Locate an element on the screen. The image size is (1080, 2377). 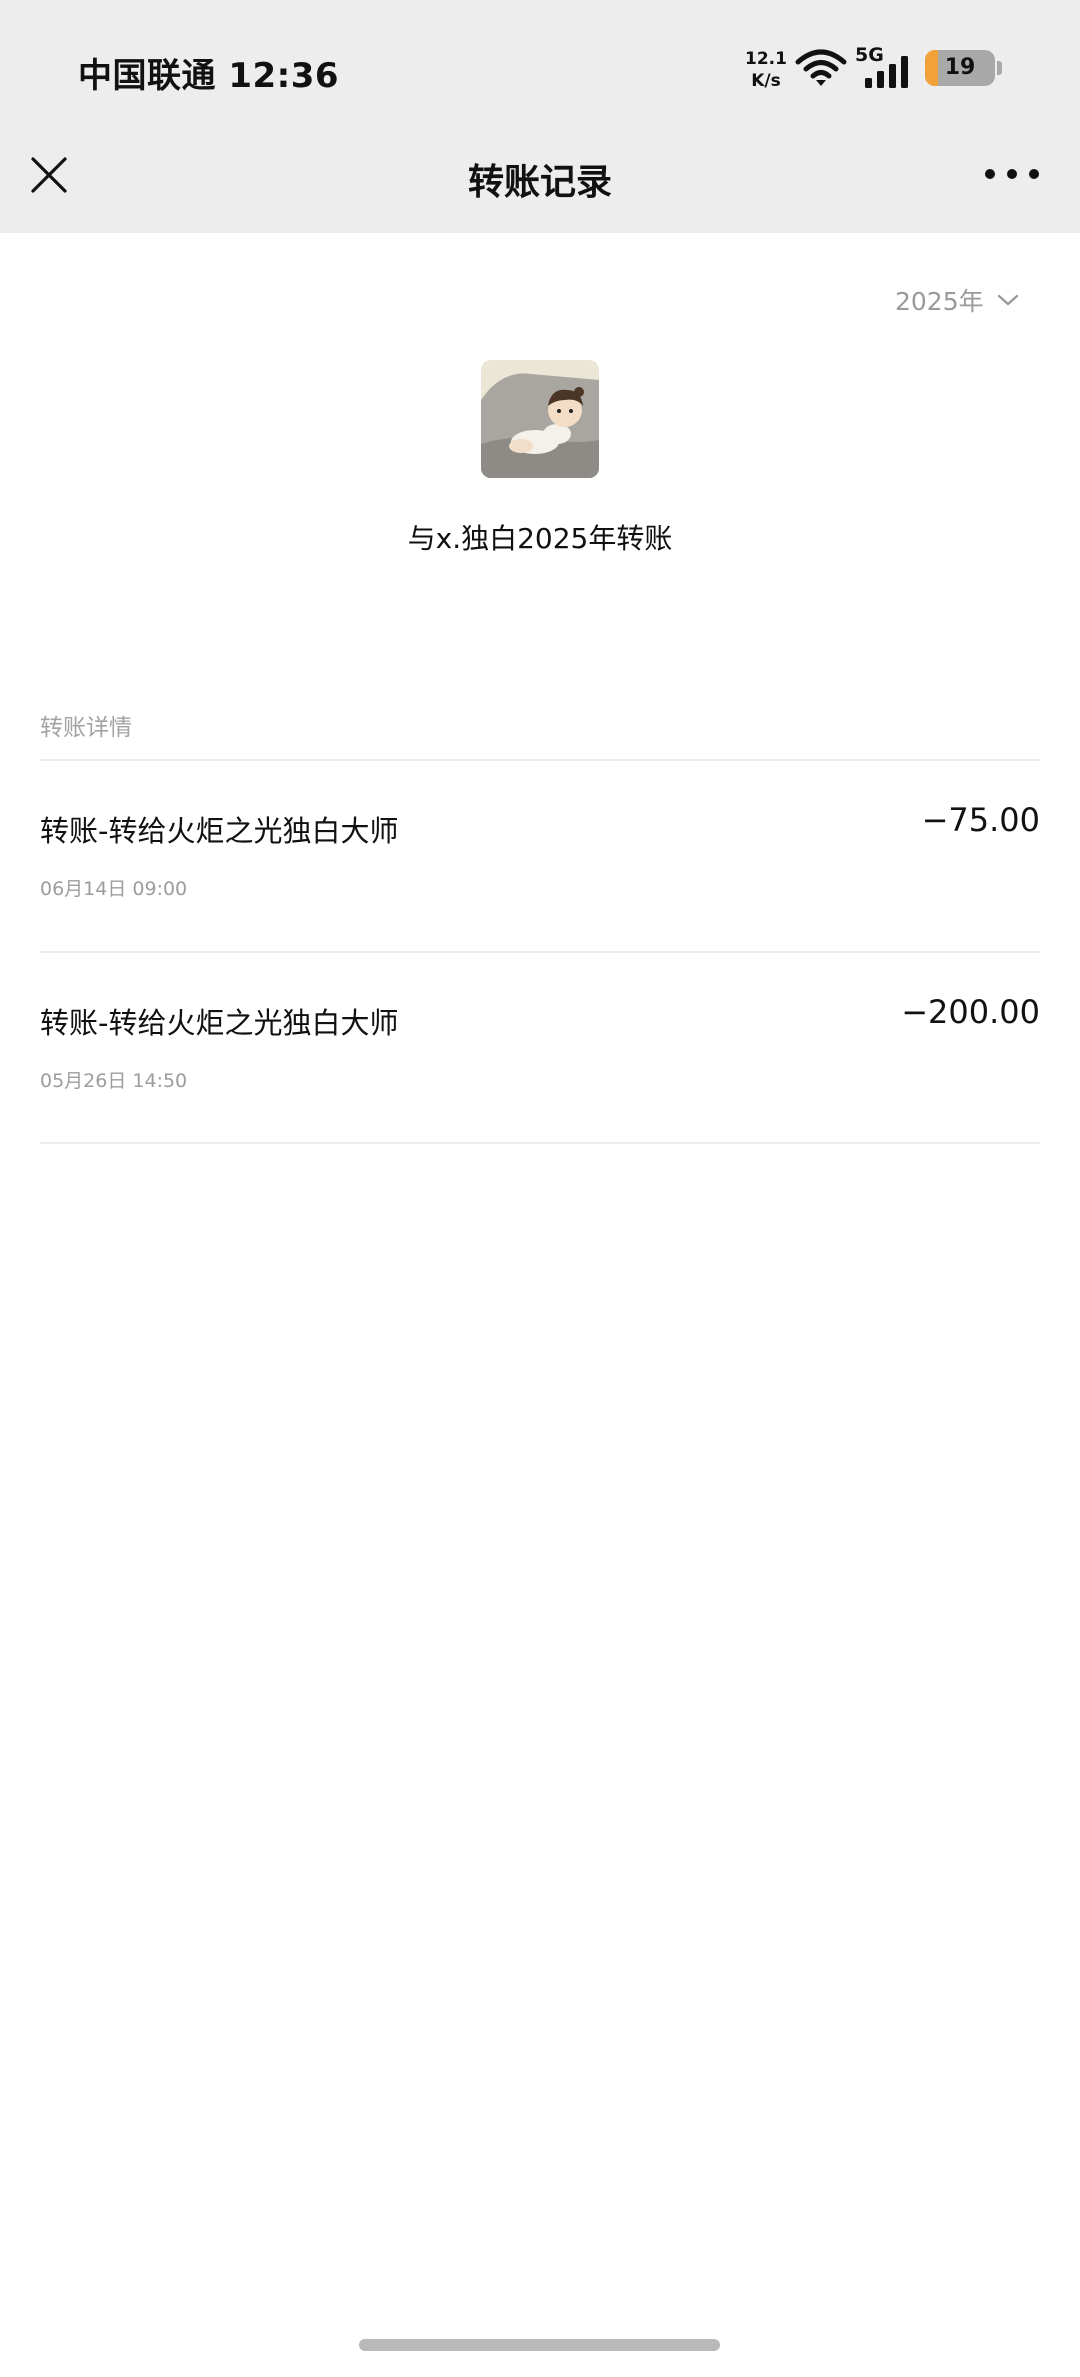
transaction-row: 转账-转给火炬之光独白大师 −200.00 05月26日 14:50 is located at coordinates (540, 1048).